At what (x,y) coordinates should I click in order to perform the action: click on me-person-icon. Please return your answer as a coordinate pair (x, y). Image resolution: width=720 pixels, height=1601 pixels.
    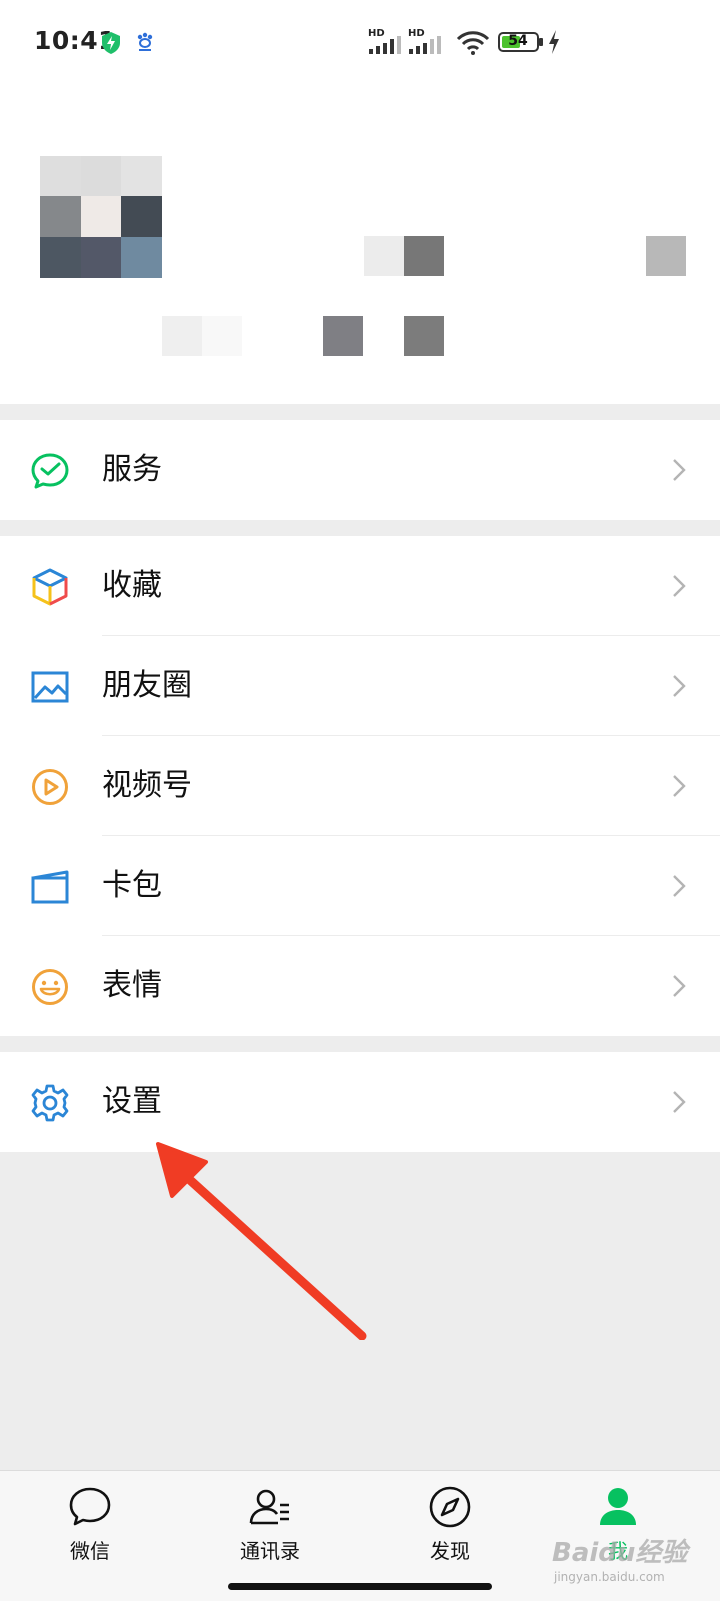
    Looking at the image, I should click on (618, 1506).